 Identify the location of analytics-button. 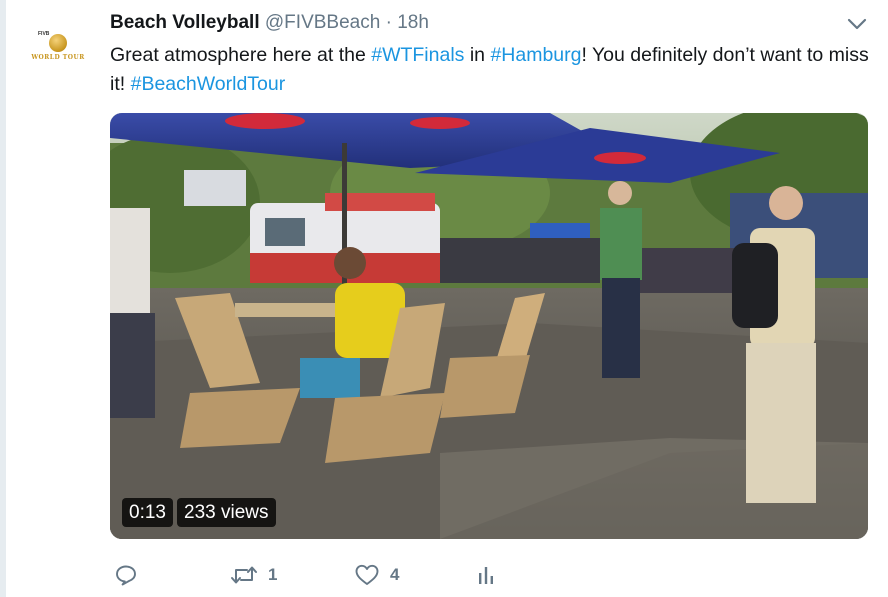
(486, 575).